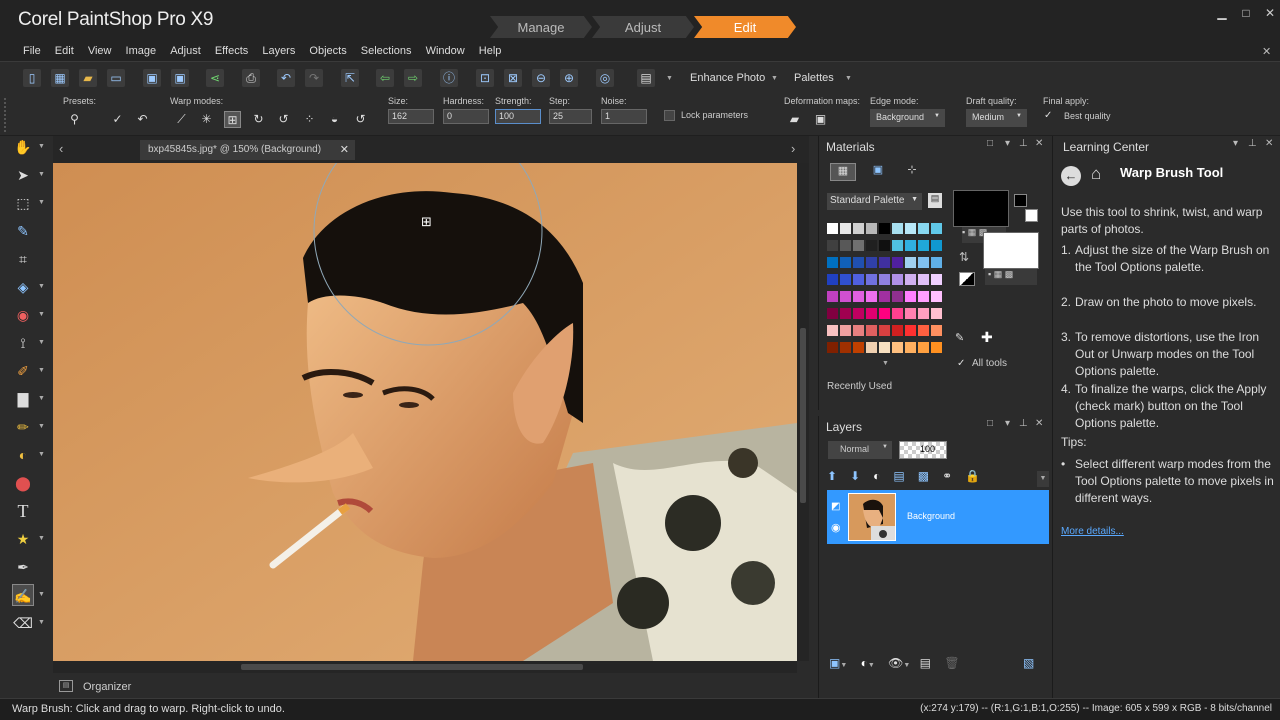 The image size is (1280, 720). What do you see at coordinates (66, 686) in the screenshot?
I see `organizer-icon: ▤` at bounding box center [66, 686].